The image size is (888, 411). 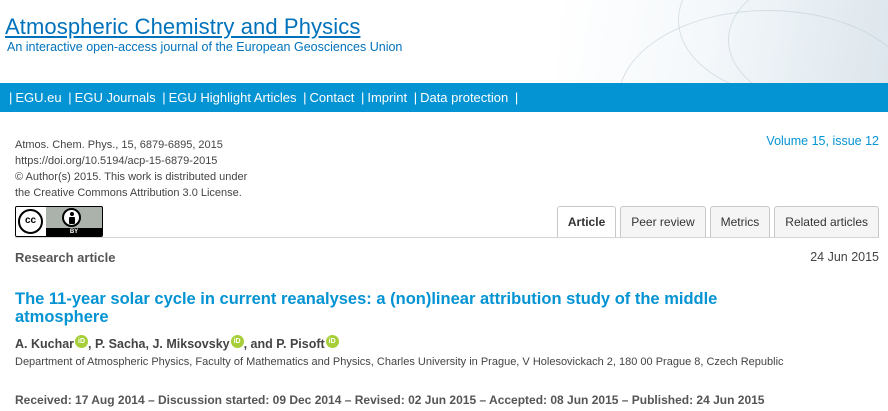 I want to click on header-decoration, so click(x=723, y=41).